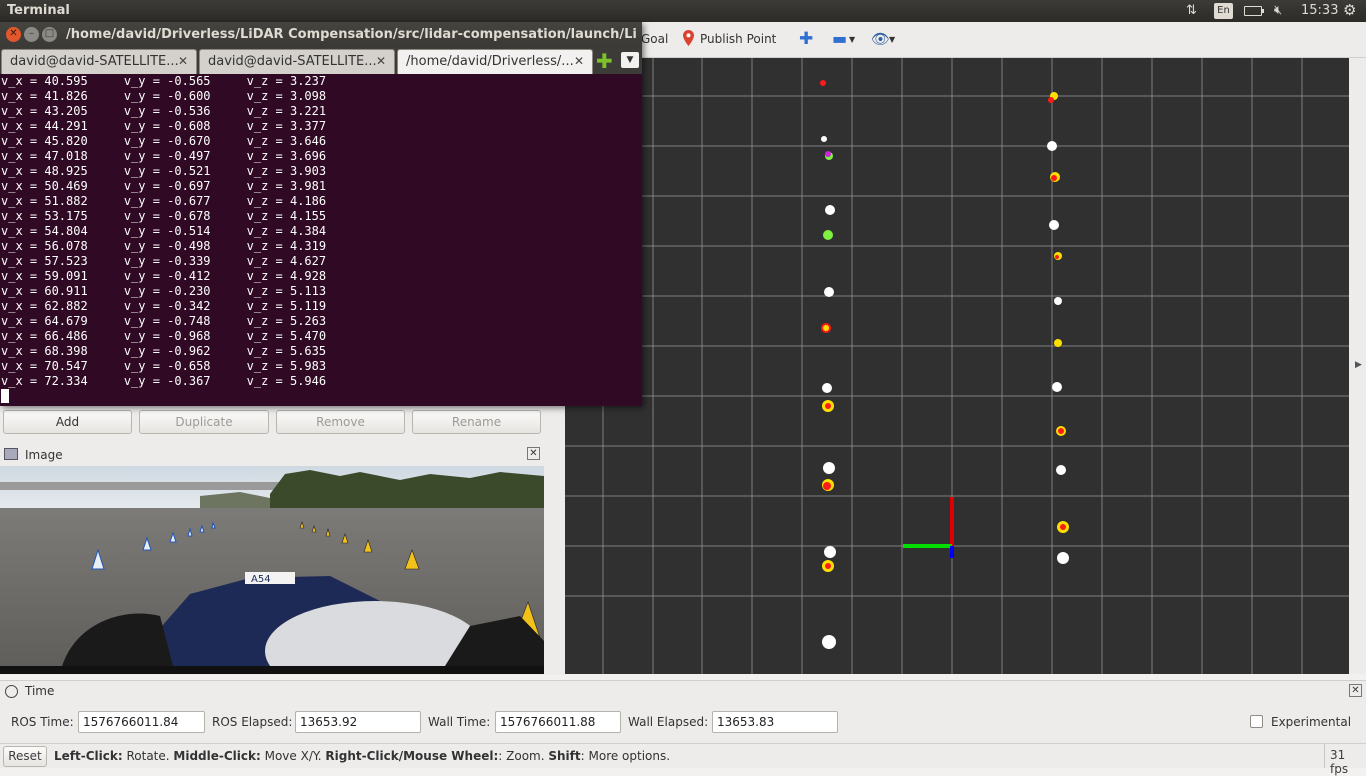 This screenshot has width=1366, height=776. What do you see at coordinates (261, 579) in the screenshot?
I see `car-number: A54` at bounding box center [261, 579].